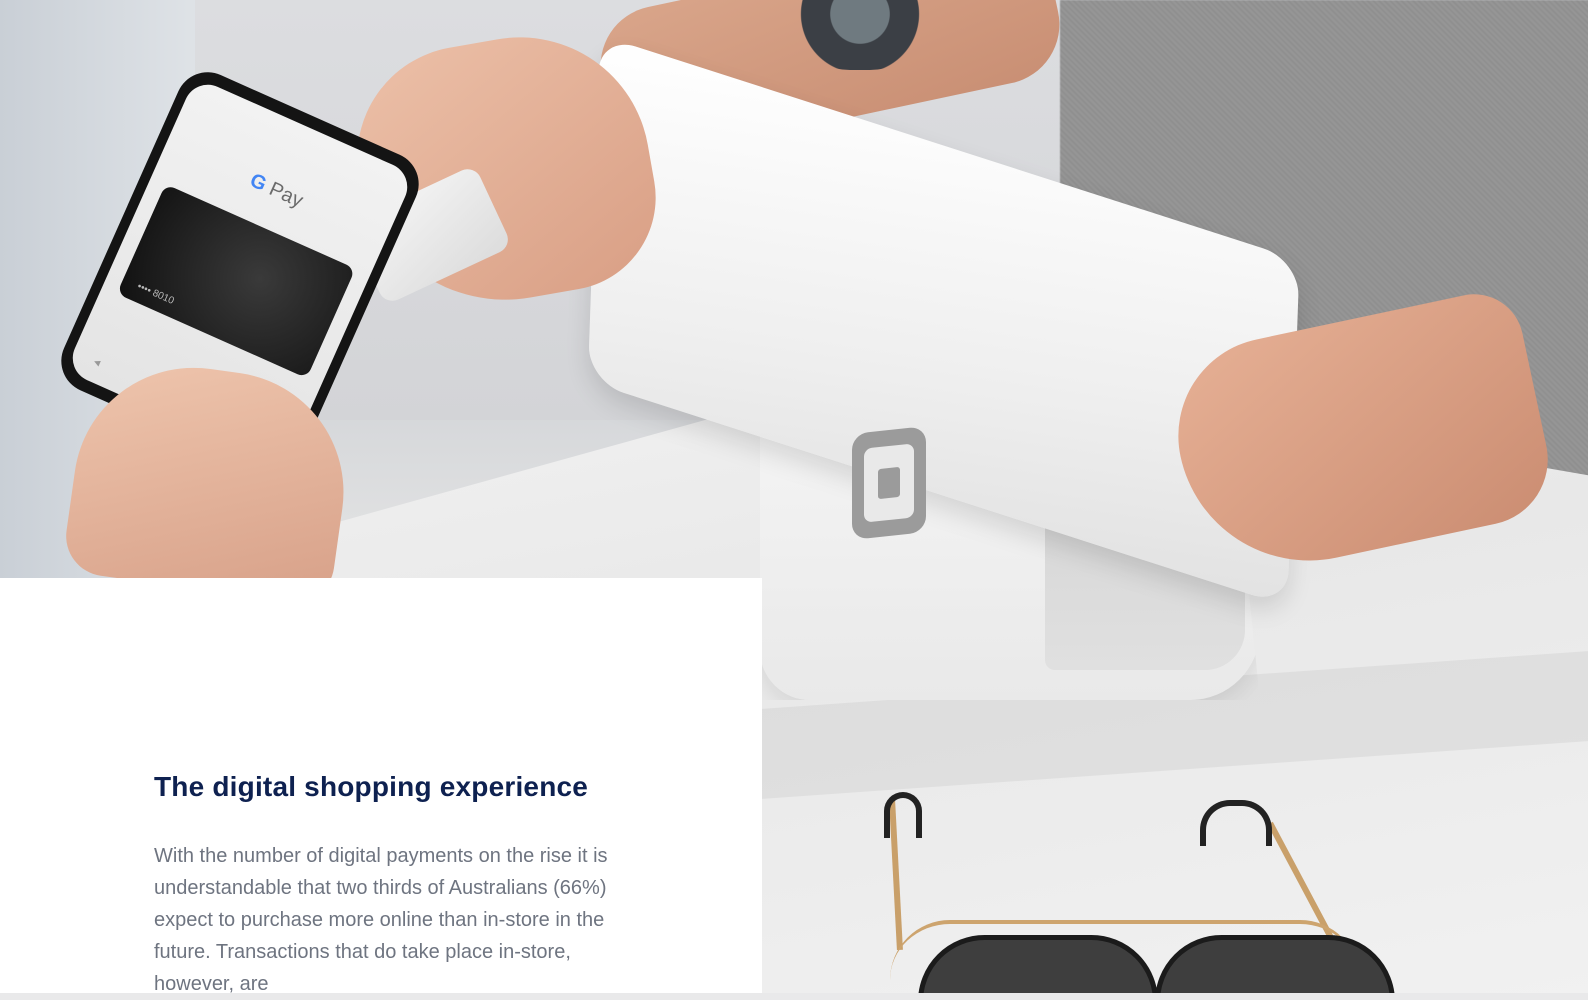 The image size is (1588, 1000). Describe the element at coordinates (371, 786) in the screenshot. I see `article-heading: The digital shopping experience` at that location.